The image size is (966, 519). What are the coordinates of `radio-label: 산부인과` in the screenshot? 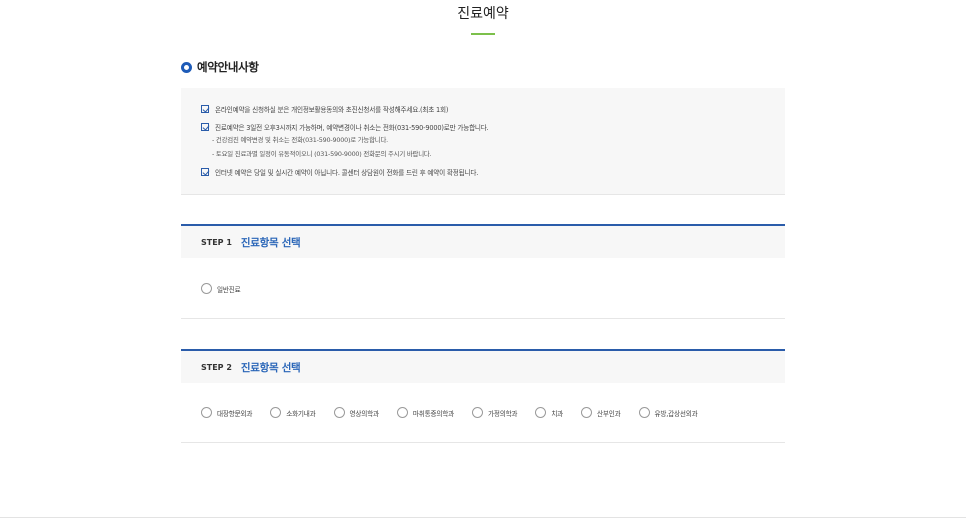 It's located at (609, 413).